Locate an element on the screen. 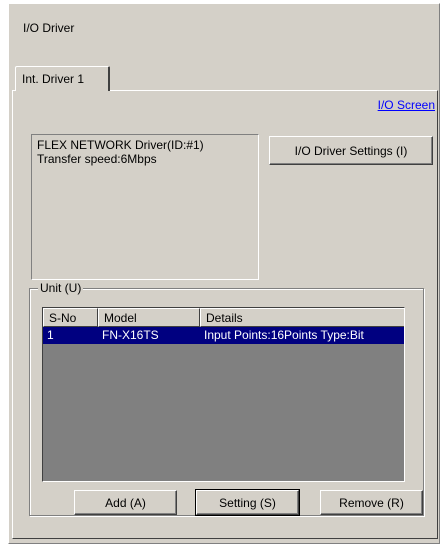  io-driver-settings-button: I/O Driver Settings (I) is located at coordinates (351, 150).